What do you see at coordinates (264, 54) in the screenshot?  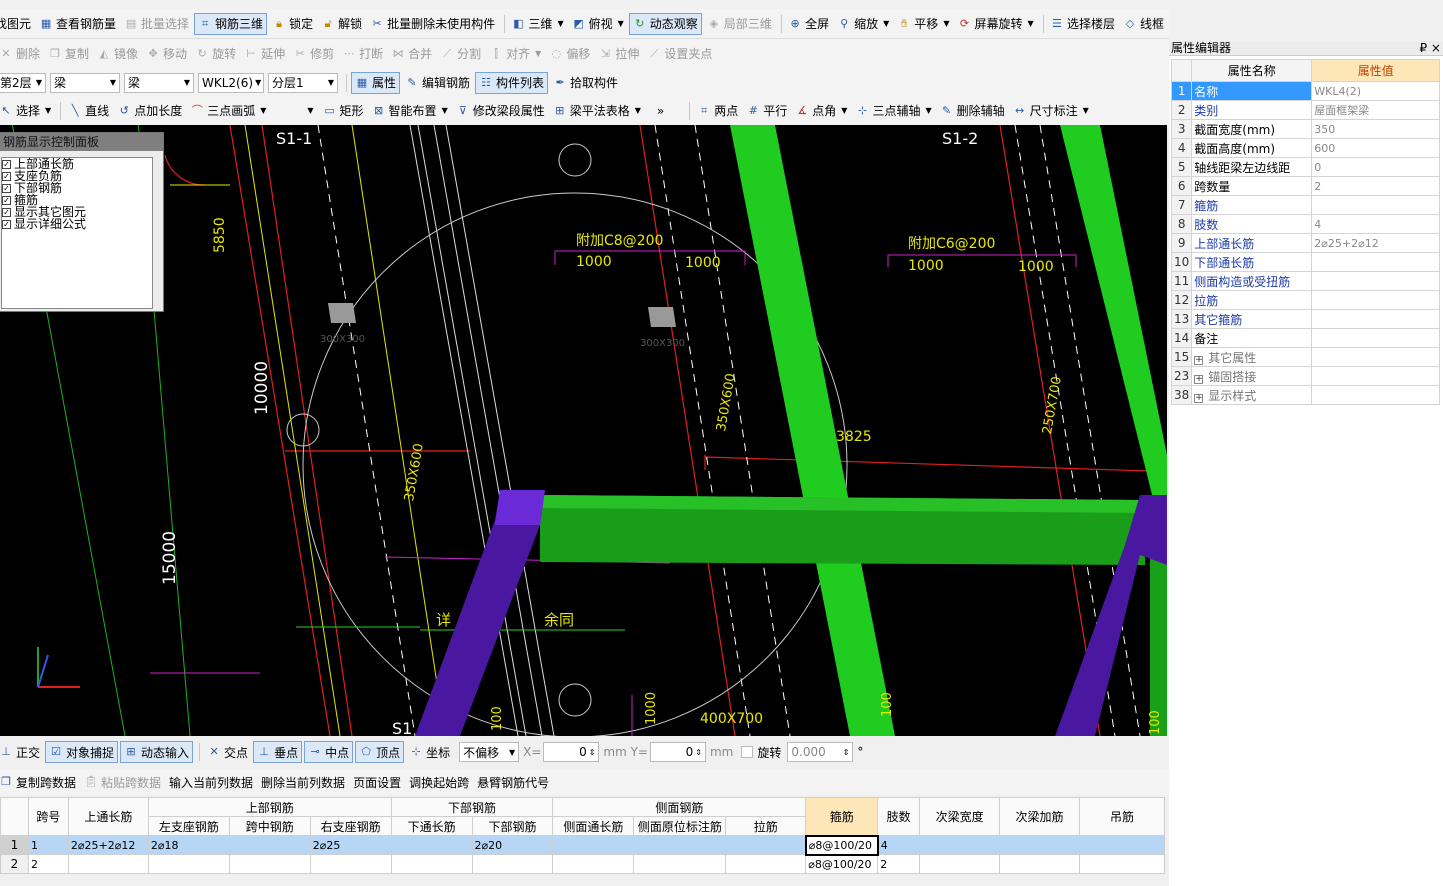 I see `extend-button: ⊢ 延伸` at bounding box center [264, 54].